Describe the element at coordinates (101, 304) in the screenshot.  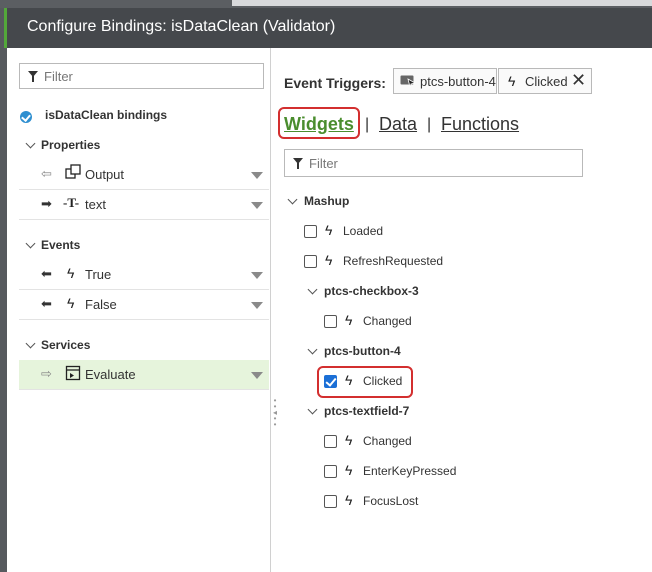
I see `binding-label: False` at that location.